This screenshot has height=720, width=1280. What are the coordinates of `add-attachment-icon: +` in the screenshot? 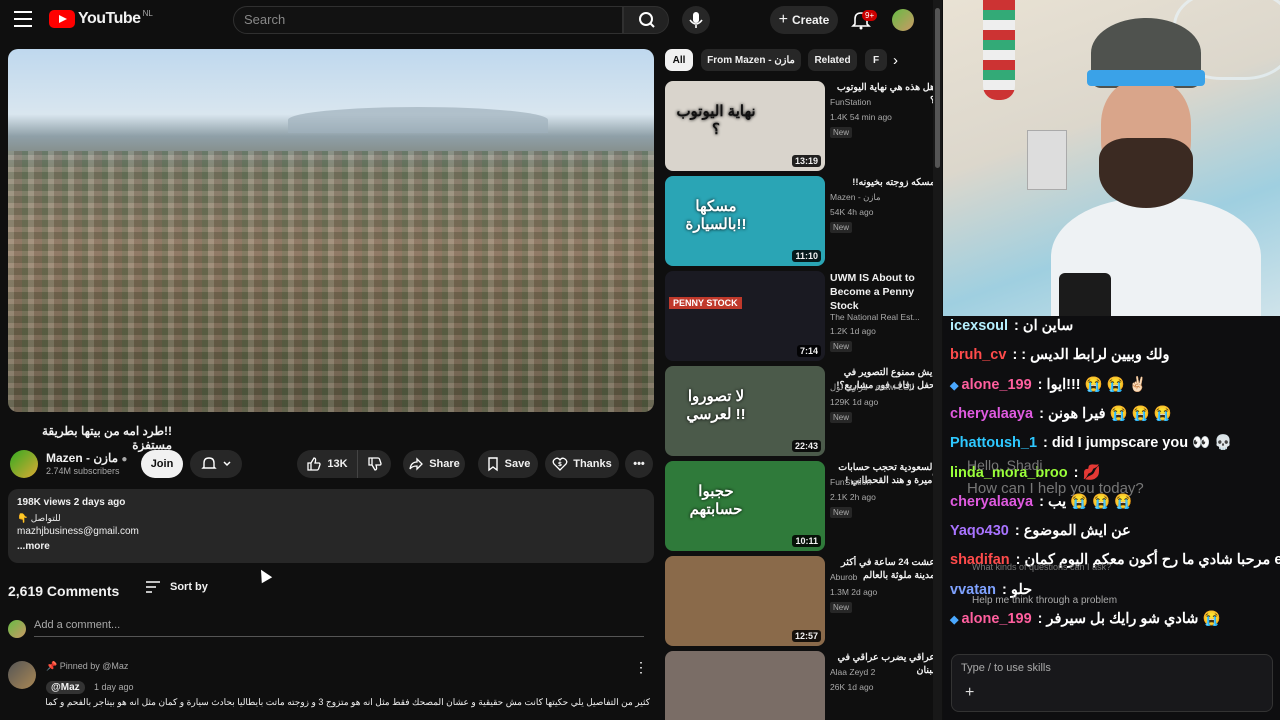 It's located at (969, 693).